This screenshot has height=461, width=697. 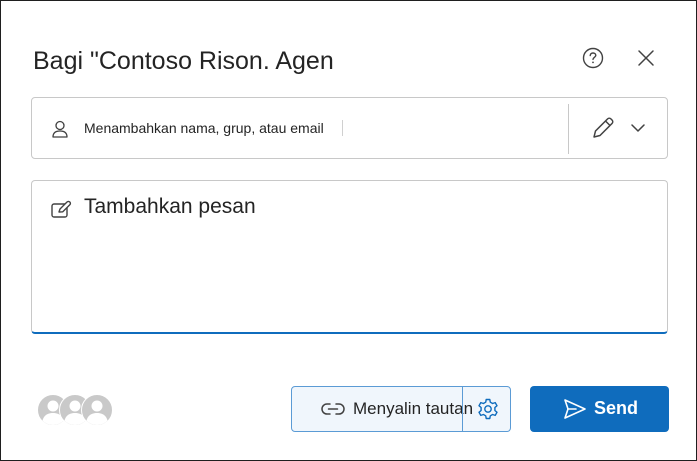 I want to click on permission-dropdown-button, so click(x=618, y=128).